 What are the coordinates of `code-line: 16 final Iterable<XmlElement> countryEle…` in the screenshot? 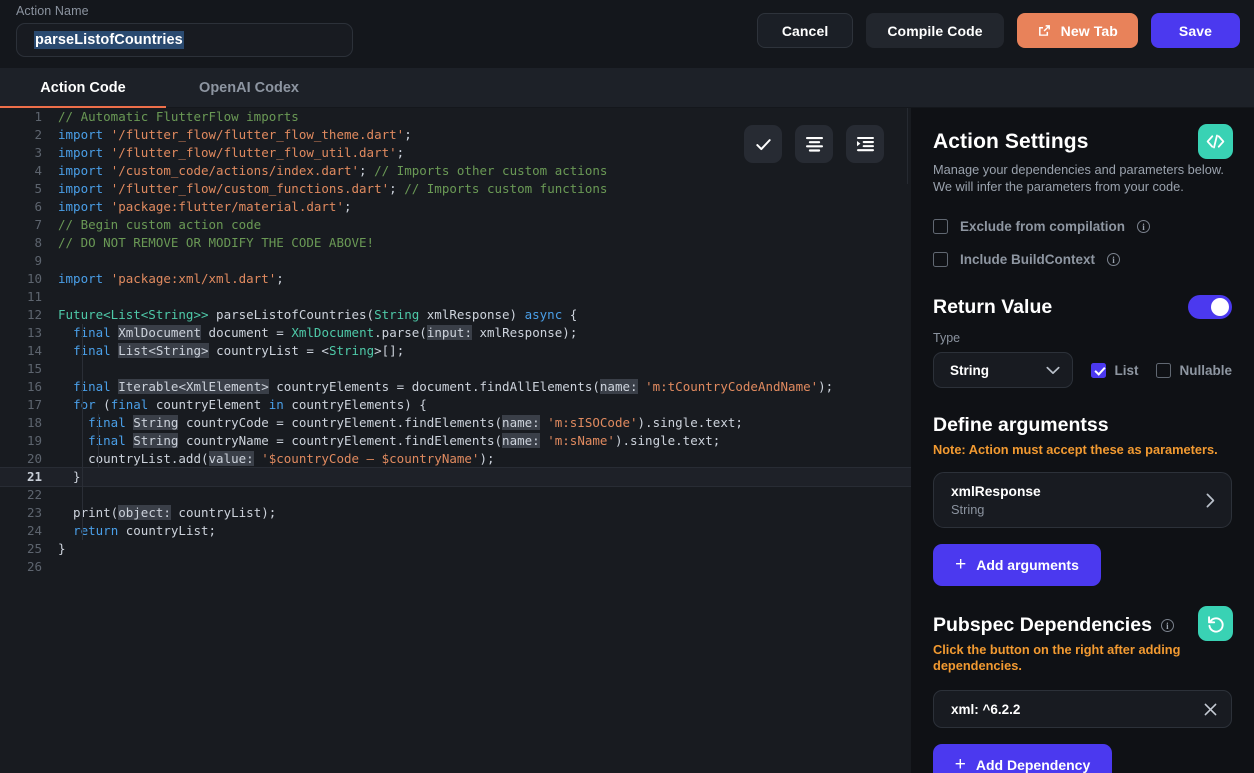 It's located at (455, 387).